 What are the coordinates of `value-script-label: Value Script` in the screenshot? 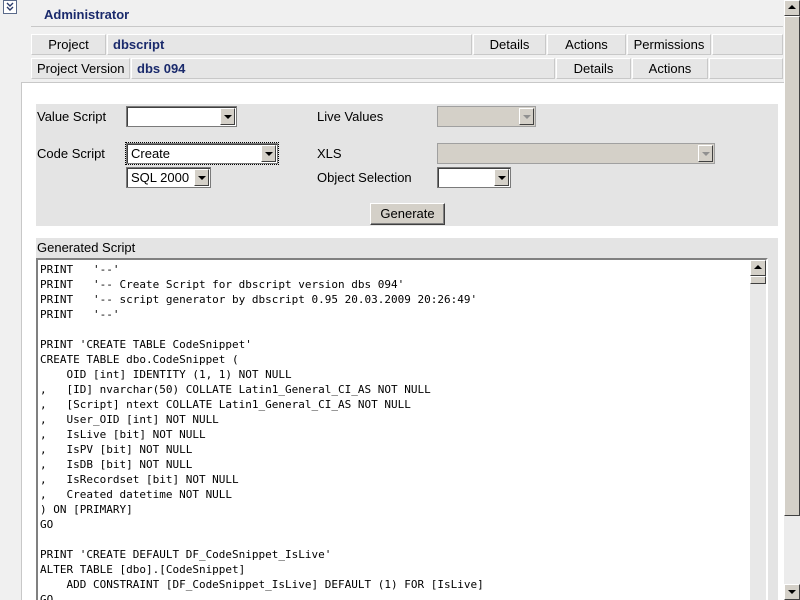 It's located at (72, 116).